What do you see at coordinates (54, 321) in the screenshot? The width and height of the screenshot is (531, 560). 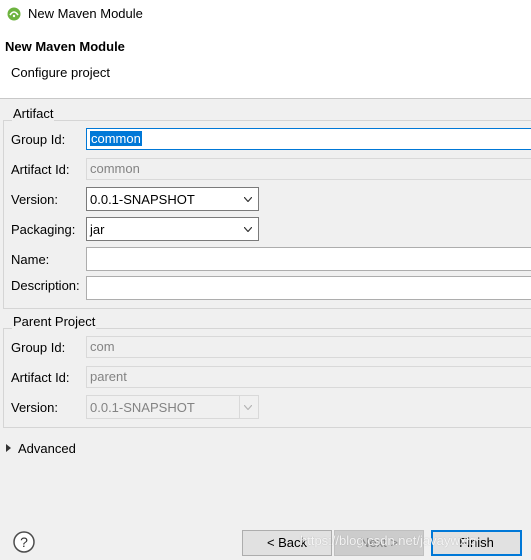 I see `parent-project-group-title: Parent Project` at bounding box center [54, 321].